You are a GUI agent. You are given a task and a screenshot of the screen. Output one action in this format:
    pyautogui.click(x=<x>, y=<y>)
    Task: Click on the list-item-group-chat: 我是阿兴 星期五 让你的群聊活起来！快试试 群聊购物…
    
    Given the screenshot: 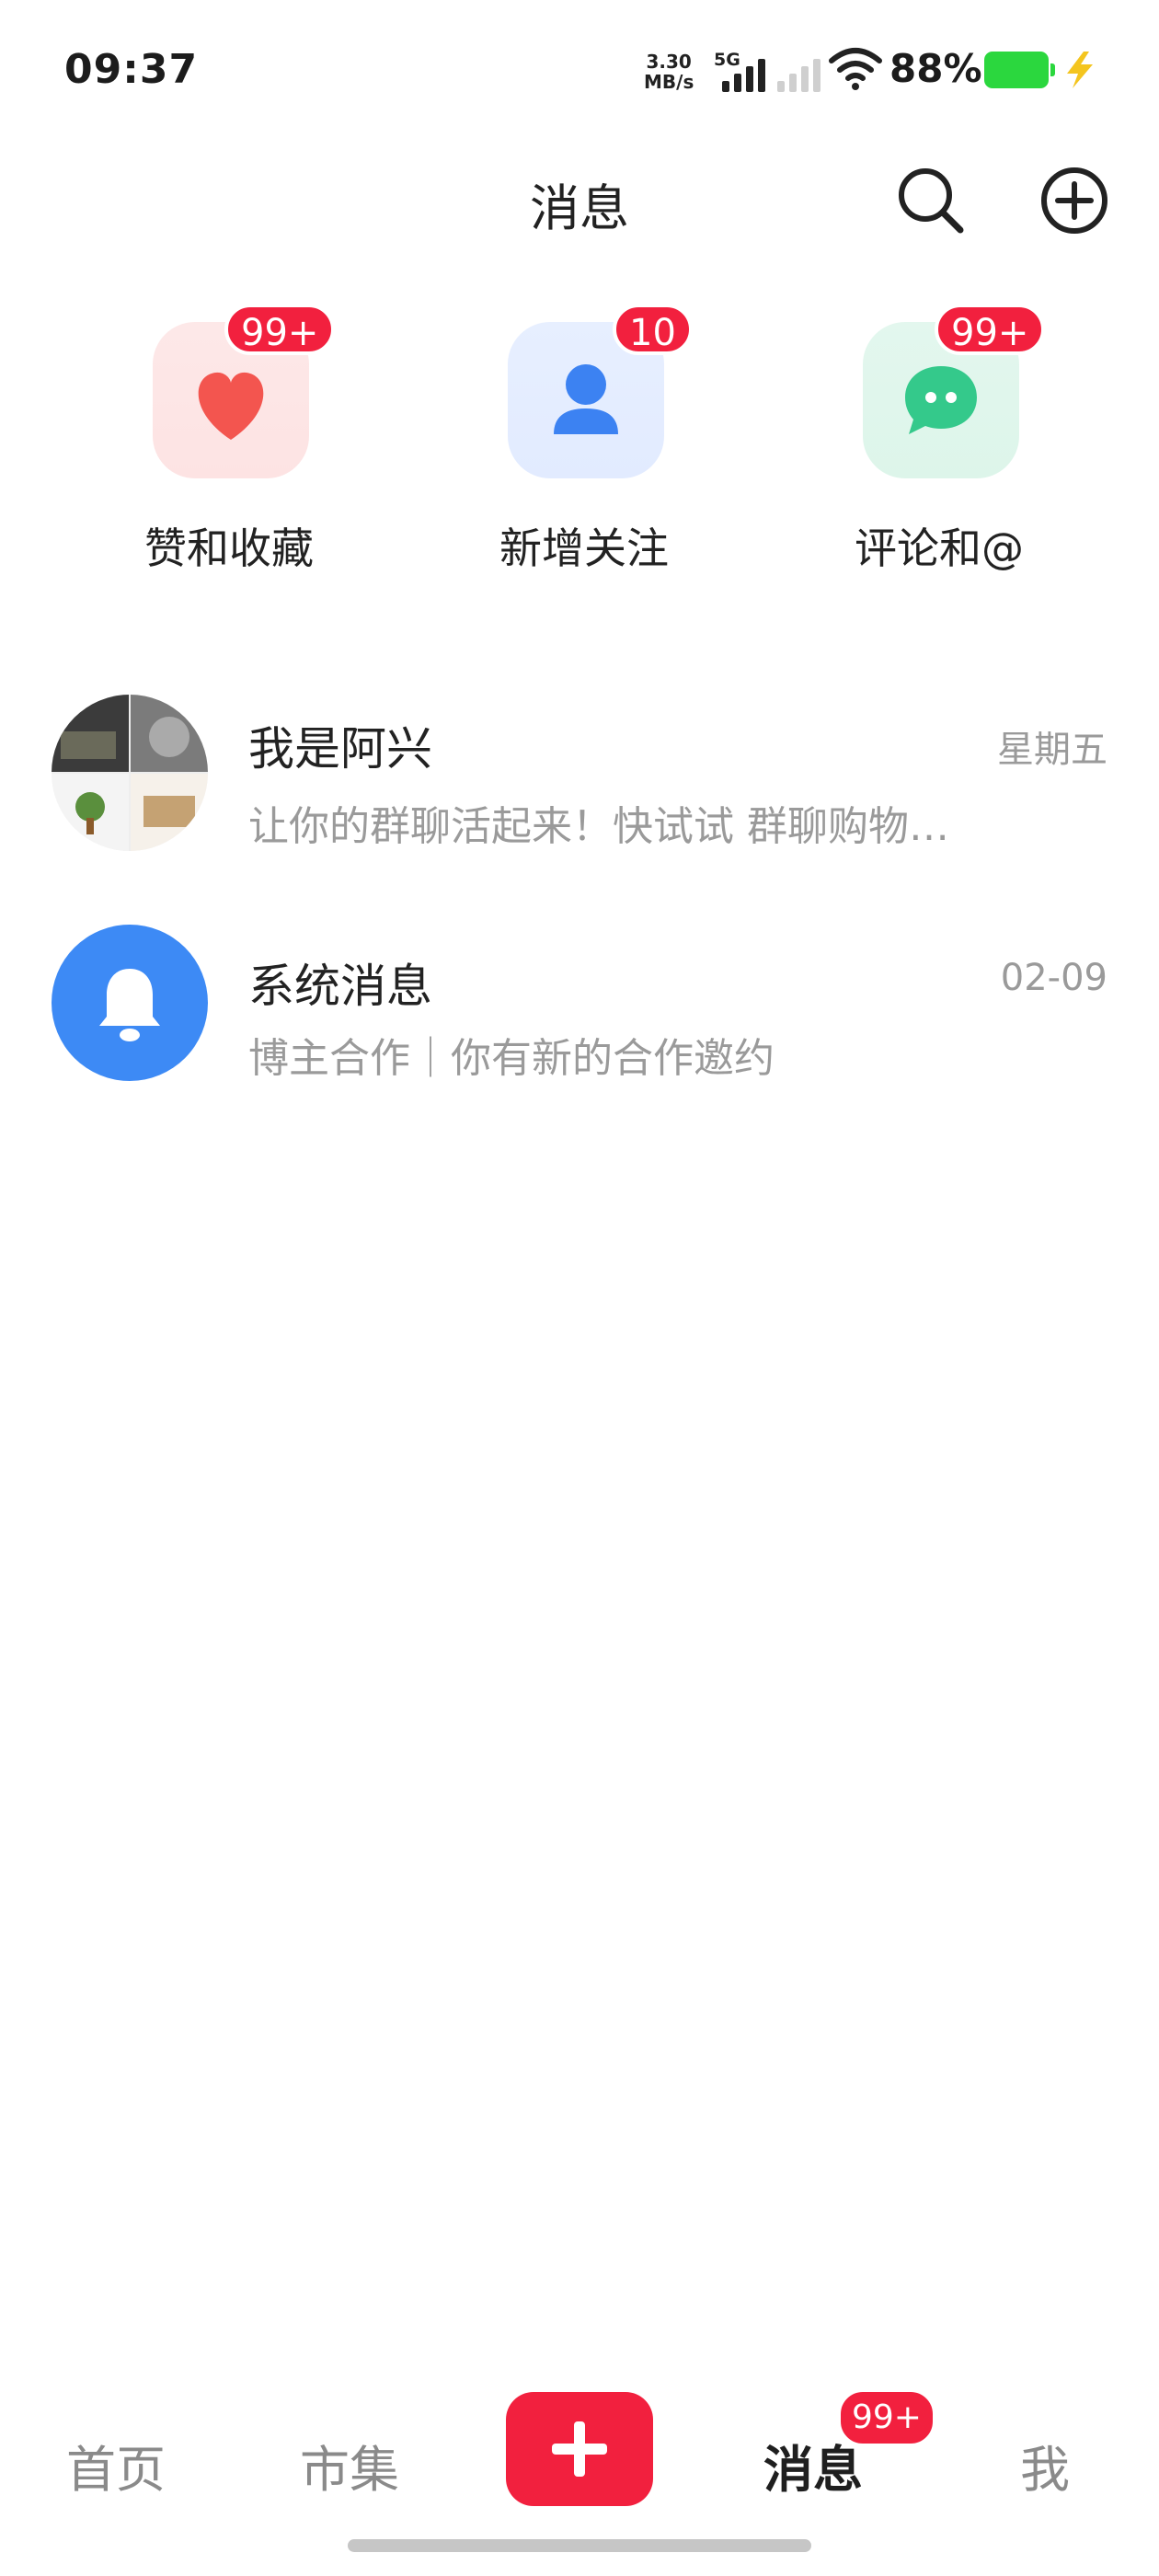 What is the action you would take?
    pyautogui.click(x=579, y=773)
    